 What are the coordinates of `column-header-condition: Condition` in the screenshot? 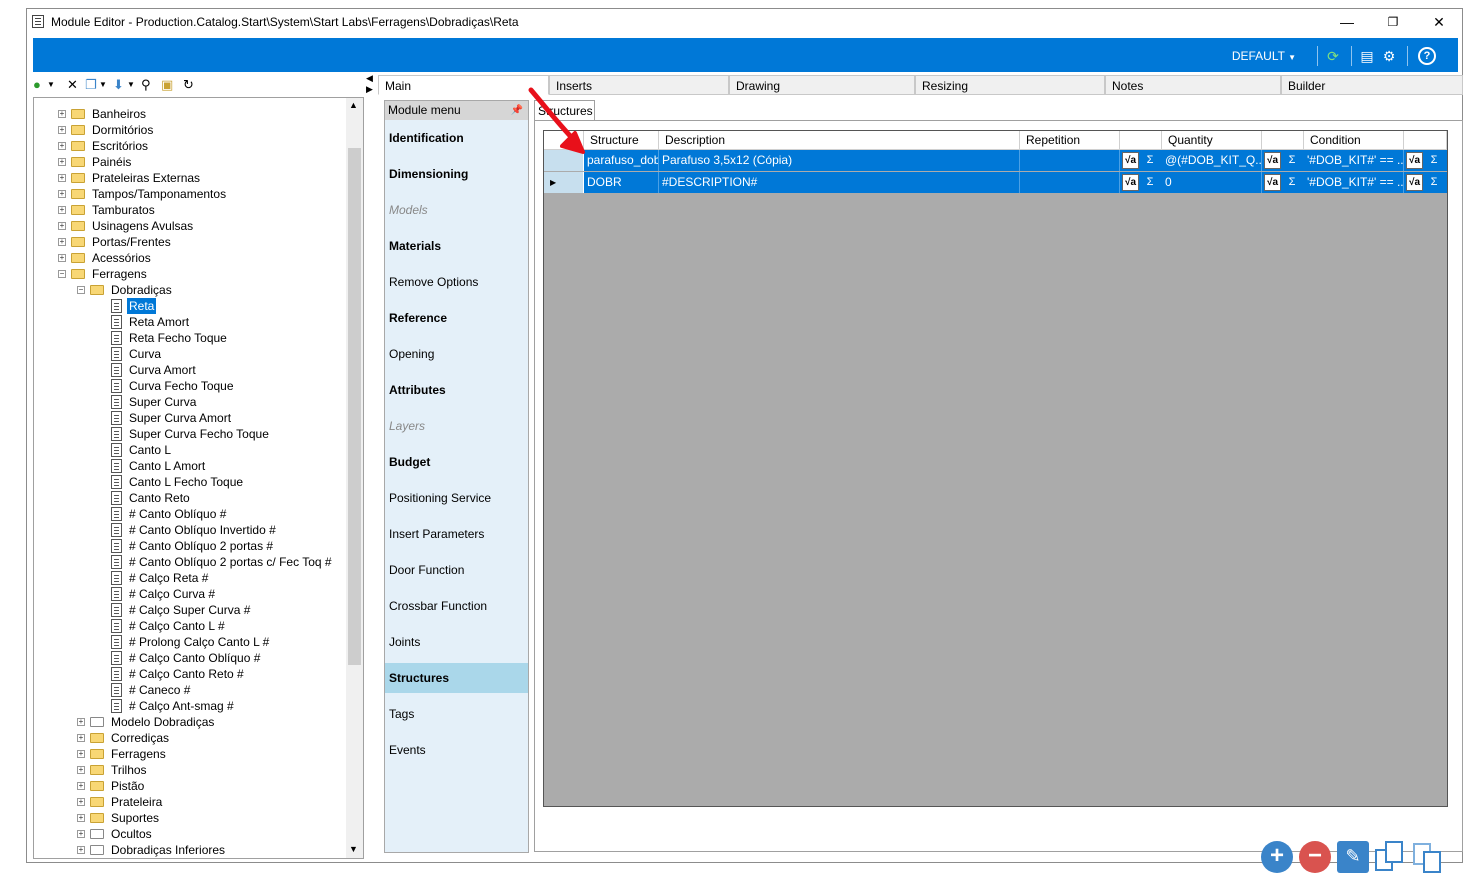 It's located at (1354, 140).